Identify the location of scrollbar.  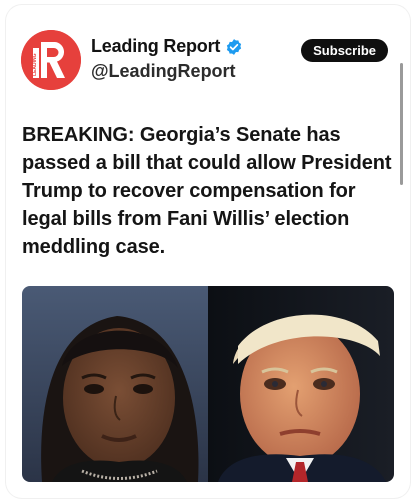
(401, 124).